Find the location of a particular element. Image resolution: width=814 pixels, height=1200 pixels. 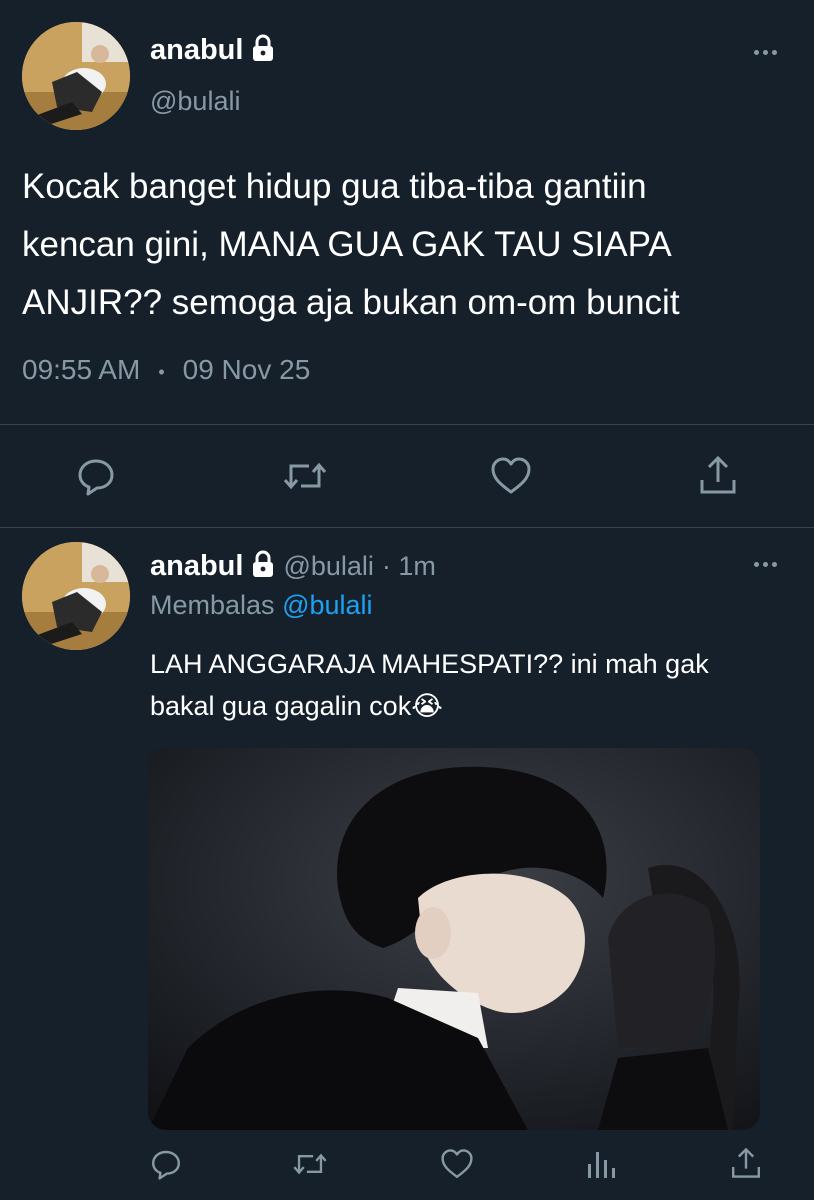

reply-text-line: bakal gua gagalin cok😭 is located at coordinates (296, 706).